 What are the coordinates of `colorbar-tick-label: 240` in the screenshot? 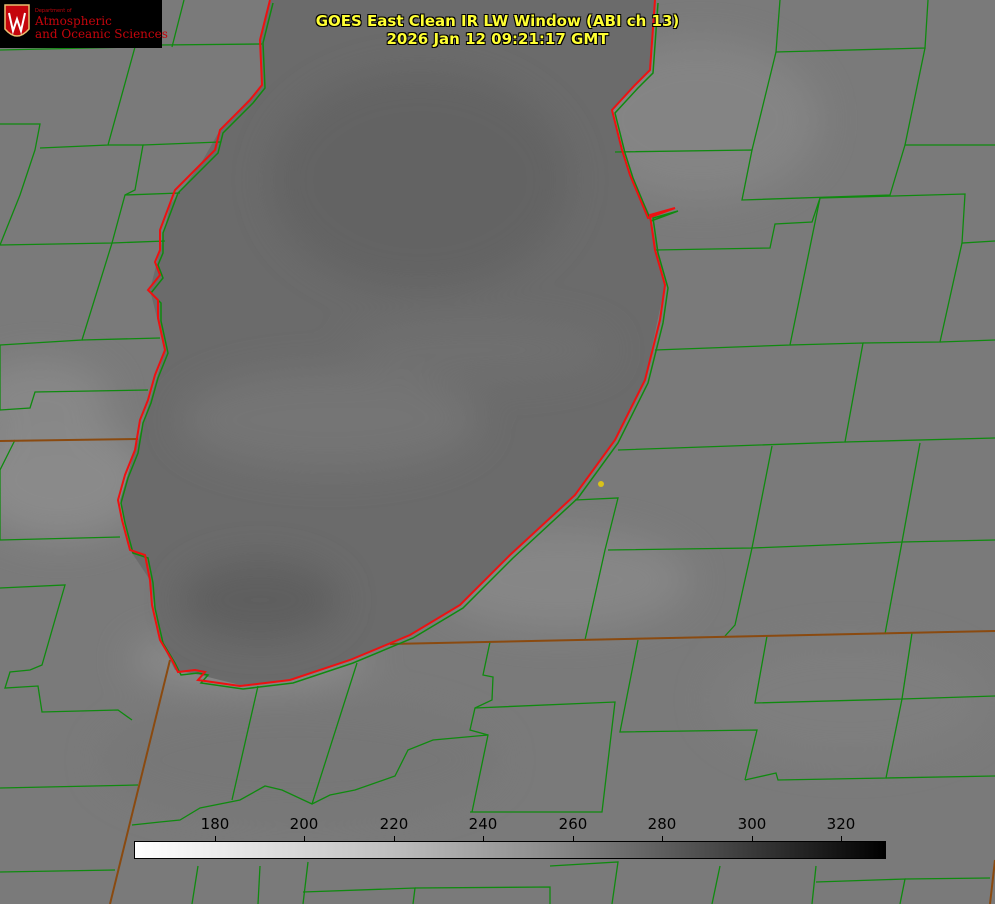 It's located at (483, 824).